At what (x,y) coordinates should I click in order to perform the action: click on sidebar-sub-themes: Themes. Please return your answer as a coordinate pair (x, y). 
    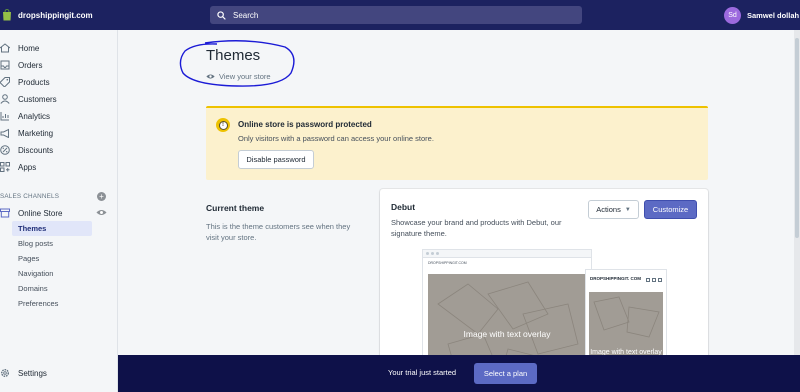
    Looking at the image, I should click on (52, 228).